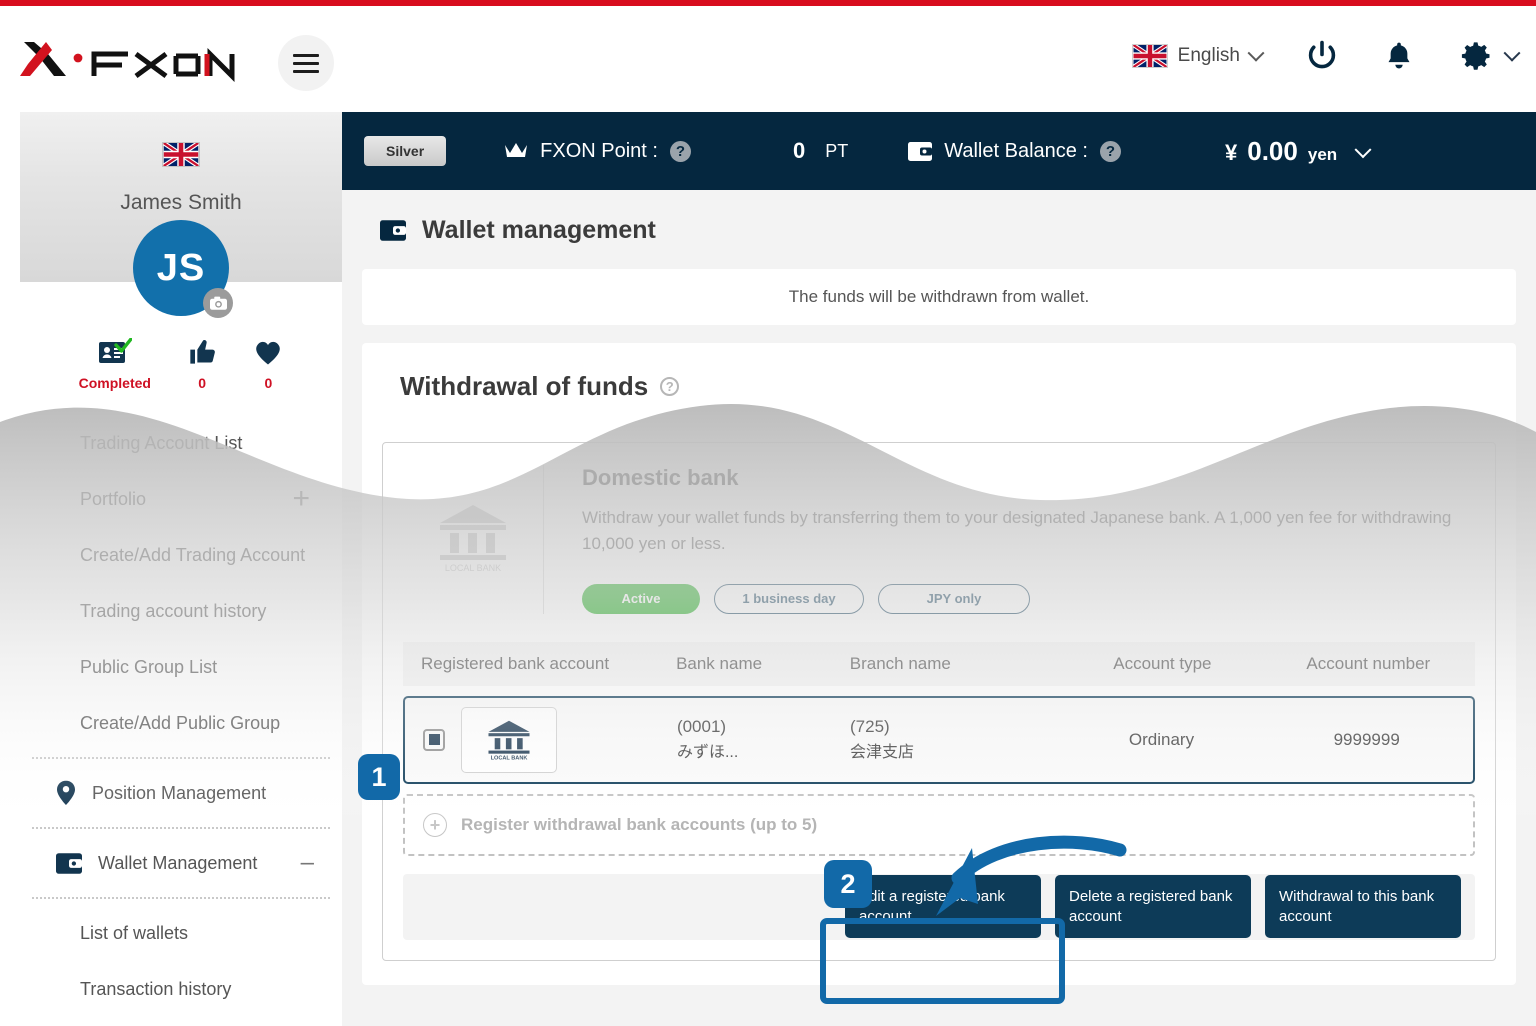 The width and height of the screenshot is (1536, 1026). Describe the element at coordinates (524, 386) in the screenshot. I see `section-title-text: Withdrawal of funds` at that location.